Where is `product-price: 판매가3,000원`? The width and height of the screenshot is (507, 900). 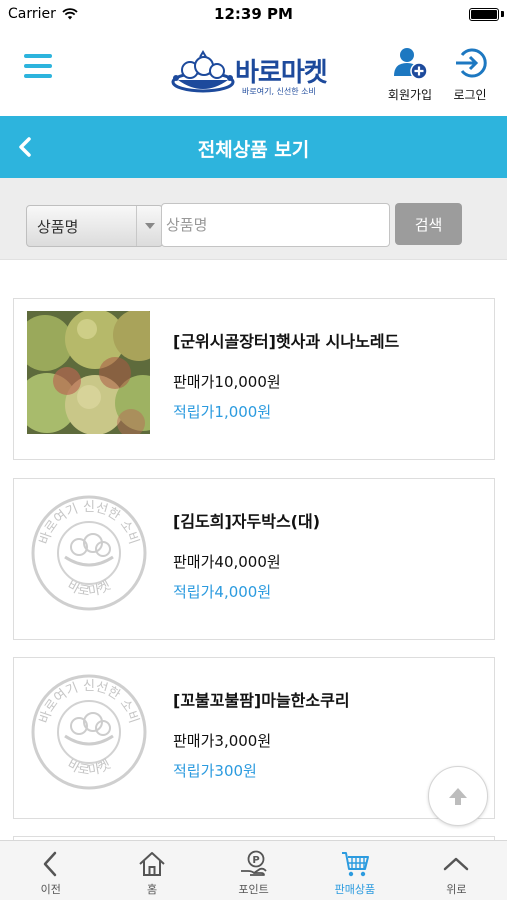
product-price: 판매가3,000원 is located at coordinates (222, 741).